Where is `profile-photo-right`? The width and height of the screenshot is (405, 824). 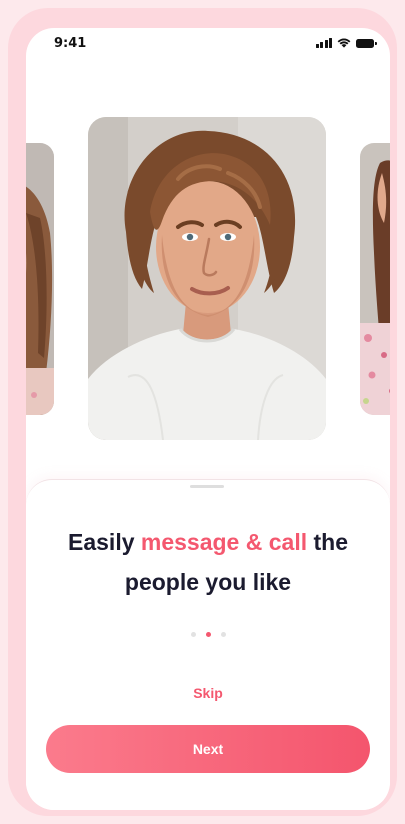
profile-photo-right is located at coordinates (375, 279).